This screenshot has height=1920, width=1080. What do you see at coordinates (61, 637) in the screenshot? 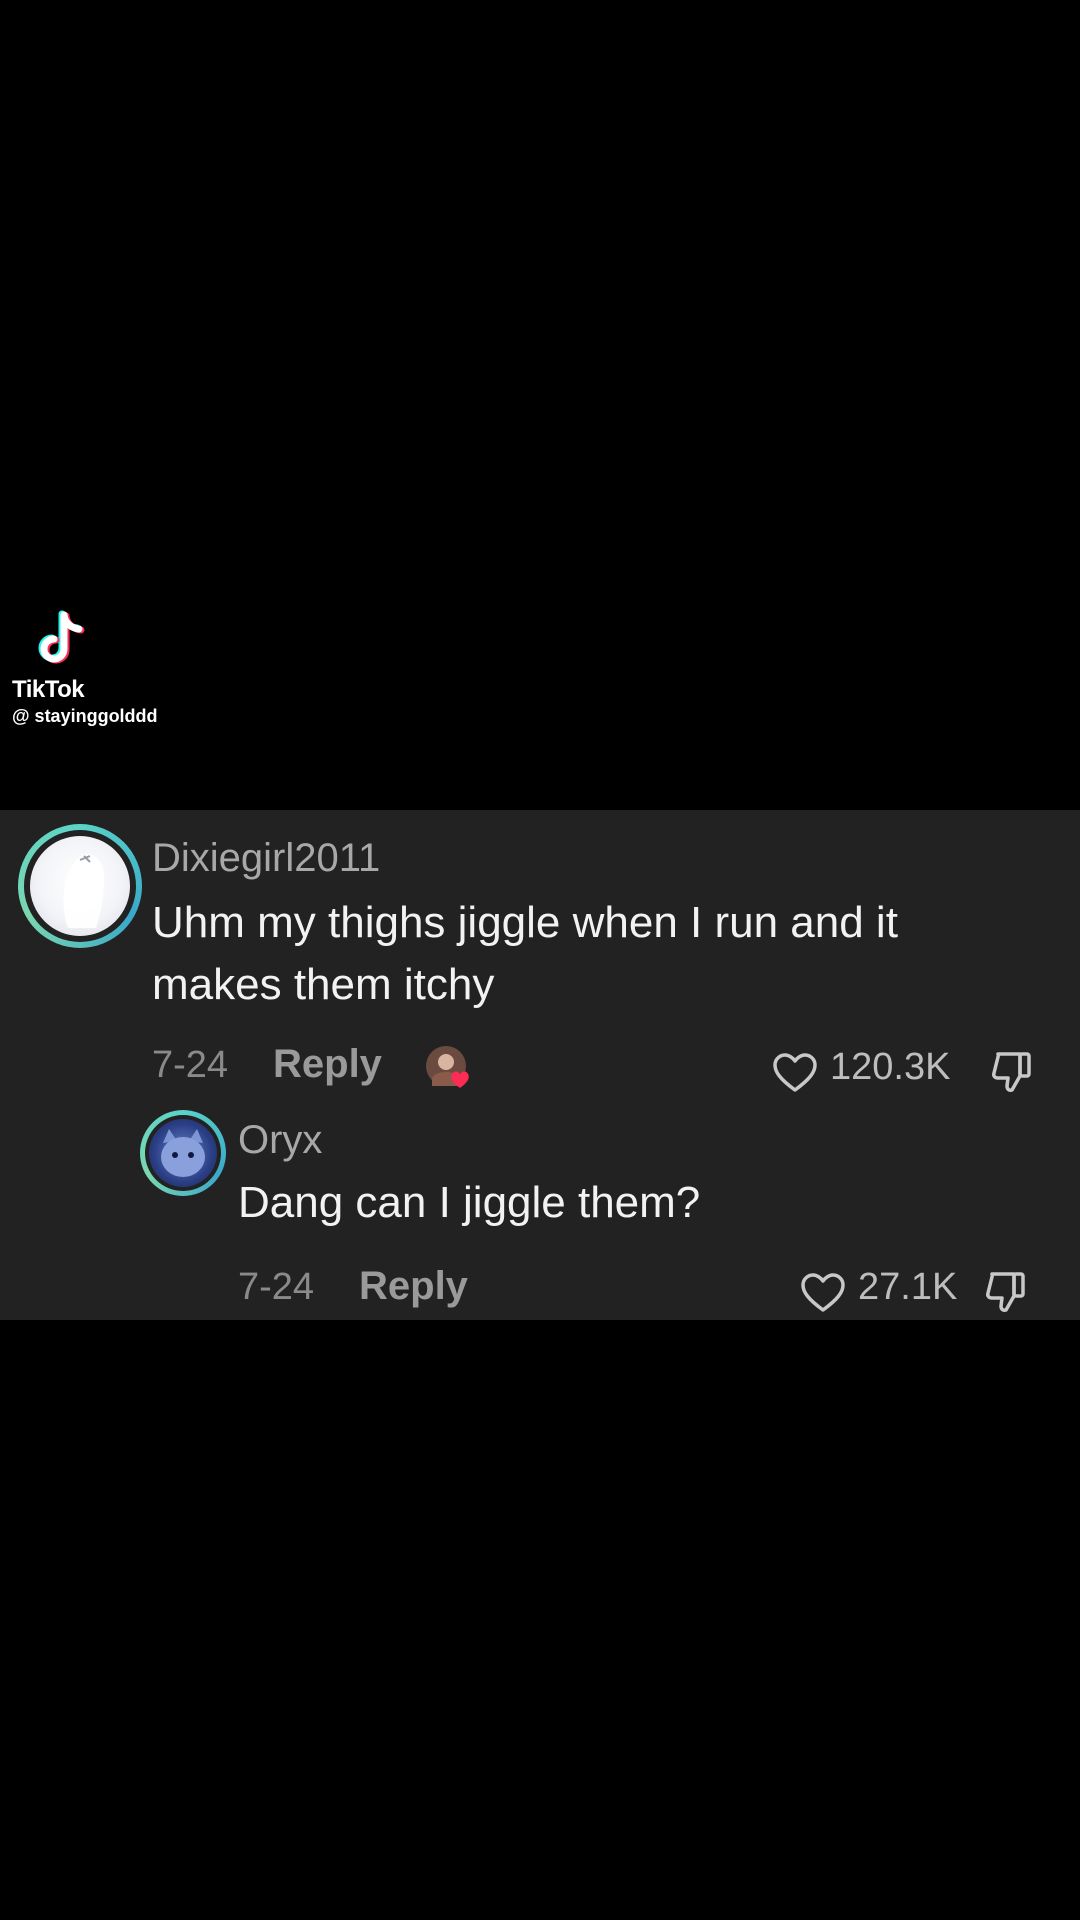
I see `tiktok-logo-icon` at bounding box center [61, 637].